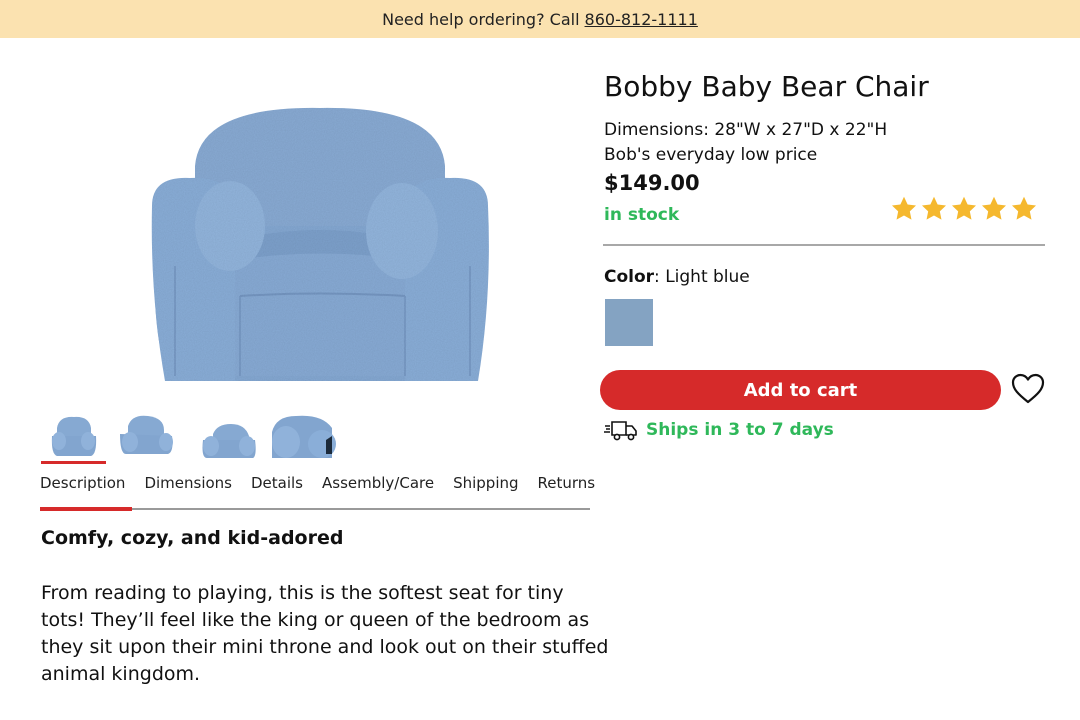 The width and height of the screenshot is (1080, 720). Describe the element at coordinates (642, 215) in the screenshot. I see `stock-status: in stock` at that location.